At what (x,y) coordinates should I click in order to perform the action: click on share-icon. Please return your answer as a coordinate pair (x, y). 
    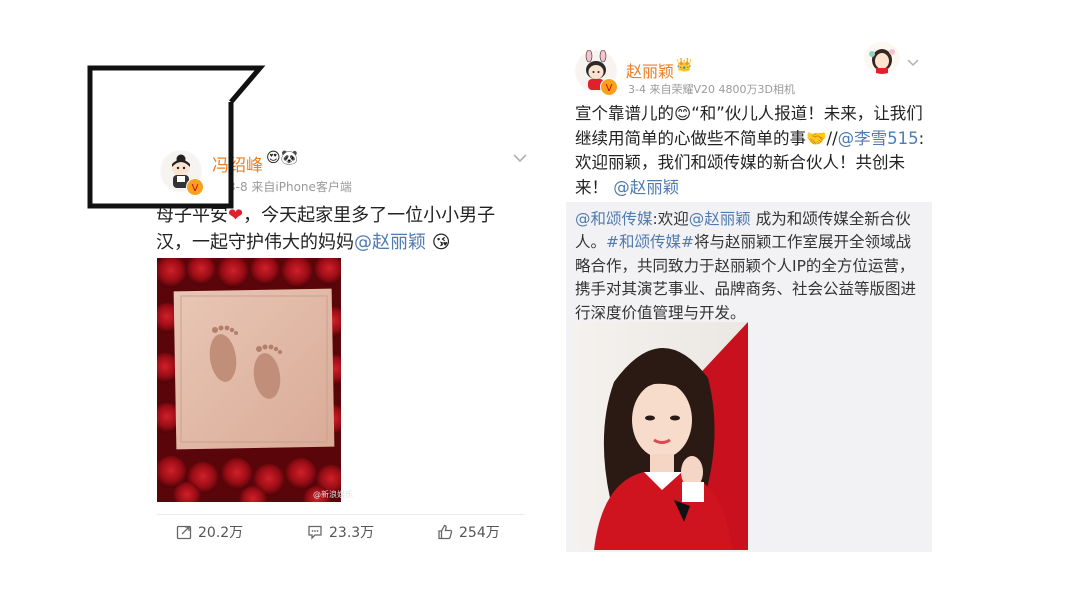
    Looking at the image, I should click on (184, 532).